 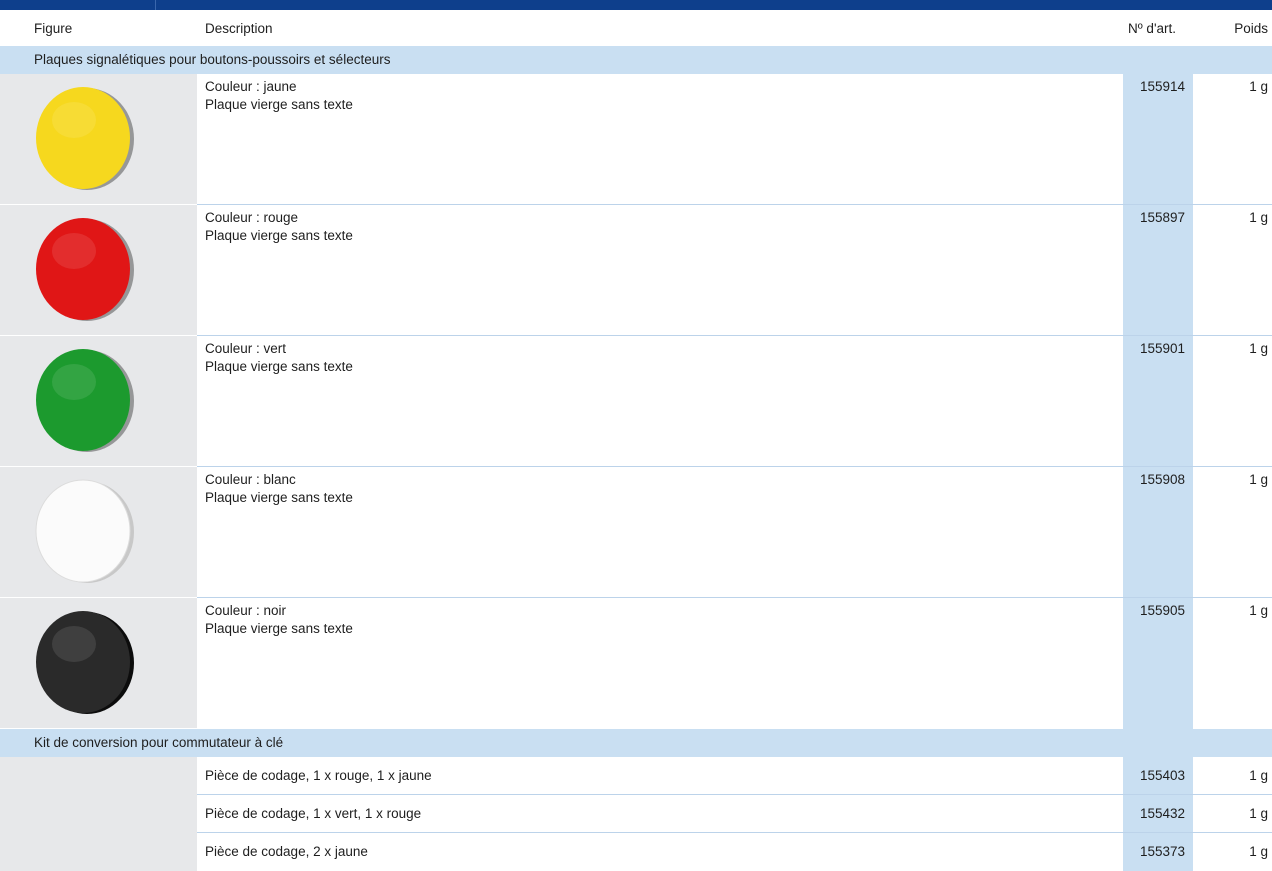 What do you see at coordinates (53, 28) in the screenshot?
I see `header-figure: Figure` at bounding box center [53, 28].